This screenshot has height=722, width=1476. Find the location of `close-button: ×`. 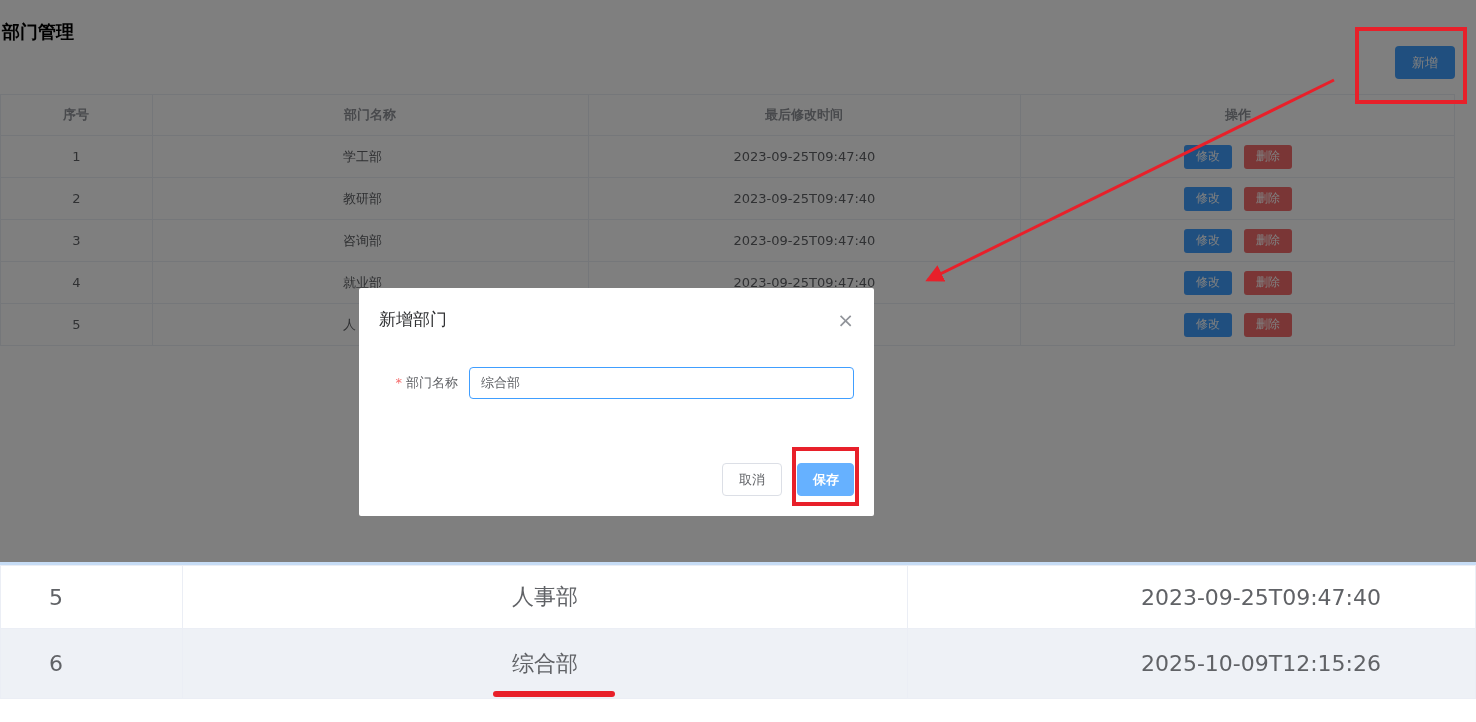

close-button: × is located at coordinates (845, 319).